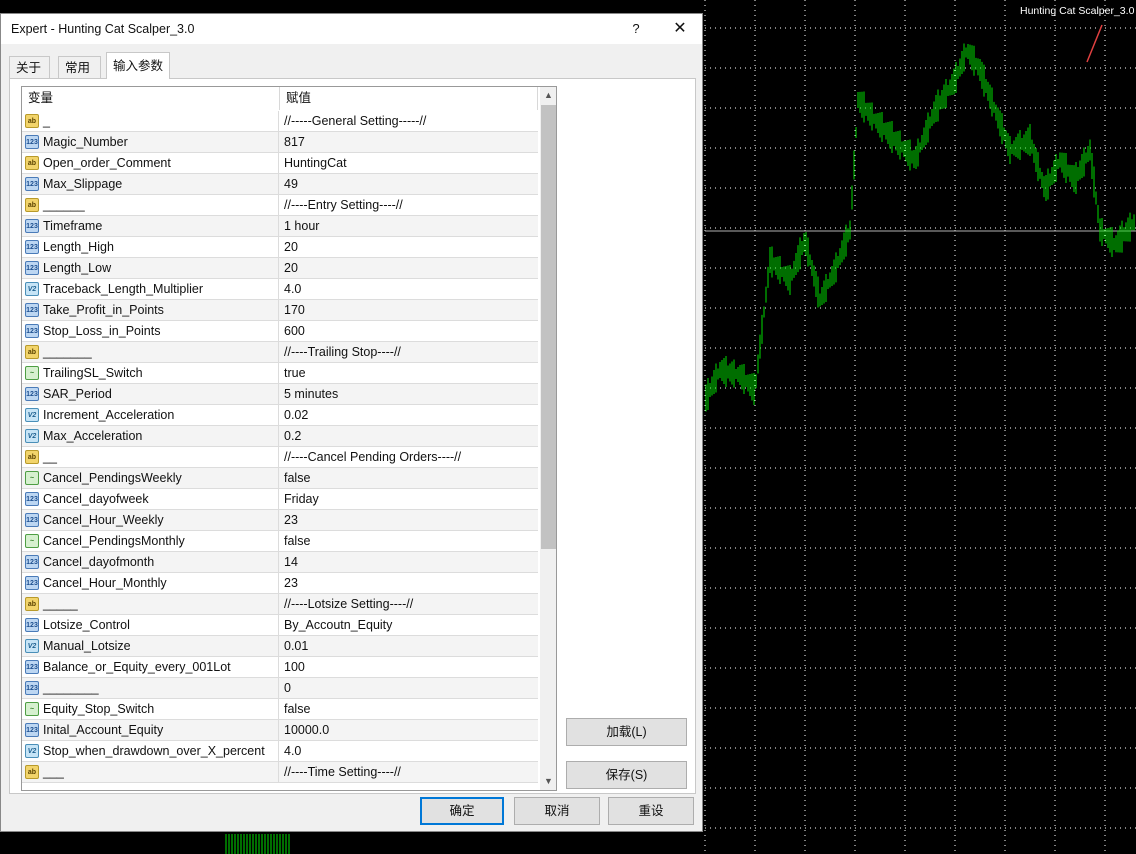  I want to click on table-row: Increment_Acceleration V2 0.02, so click(280, 415).